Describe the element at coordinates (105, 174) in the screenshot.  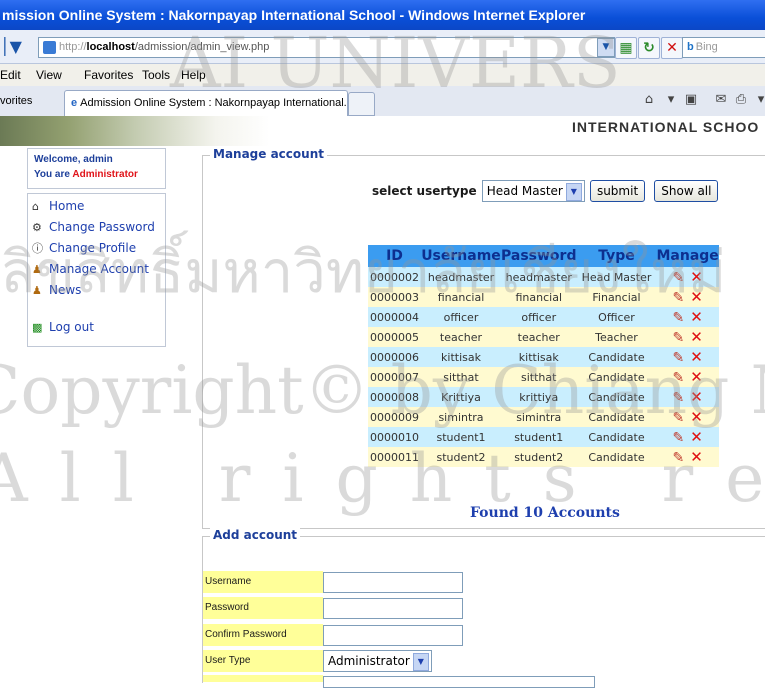
I see `role-text: Administrator` at that location.